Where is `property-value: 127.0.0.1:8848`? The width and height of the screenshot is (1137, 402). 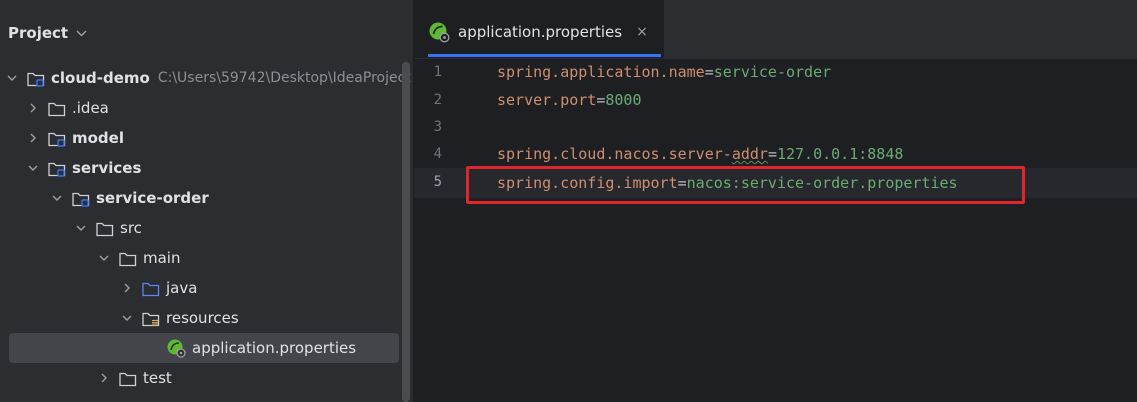 property-value: 127.0.0.1:8848 is located at coordinates (840, 154).